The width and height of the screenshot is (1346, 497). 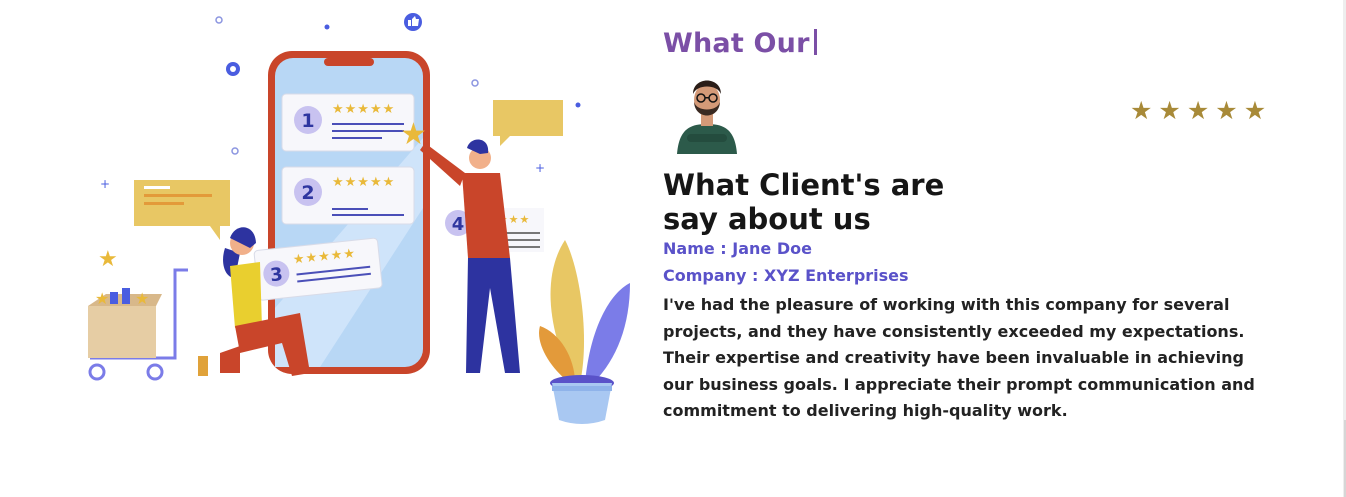 I want to click on client-name: Name : Jane Doe, so click(x=737, y=248).